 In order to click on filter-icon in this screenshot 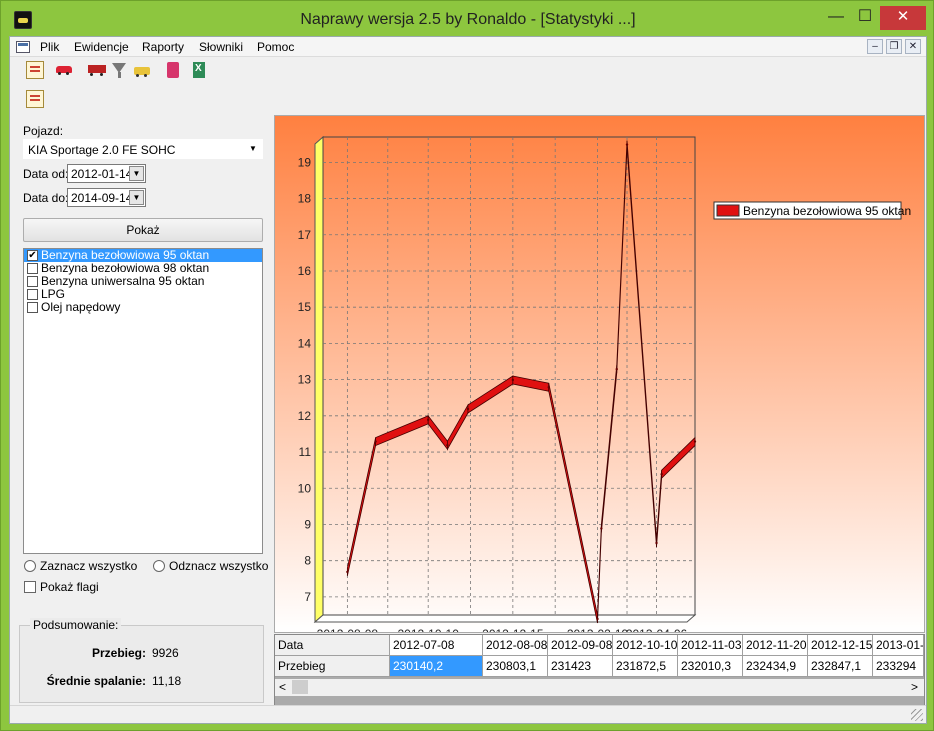, I will do `click(119, 70)`.